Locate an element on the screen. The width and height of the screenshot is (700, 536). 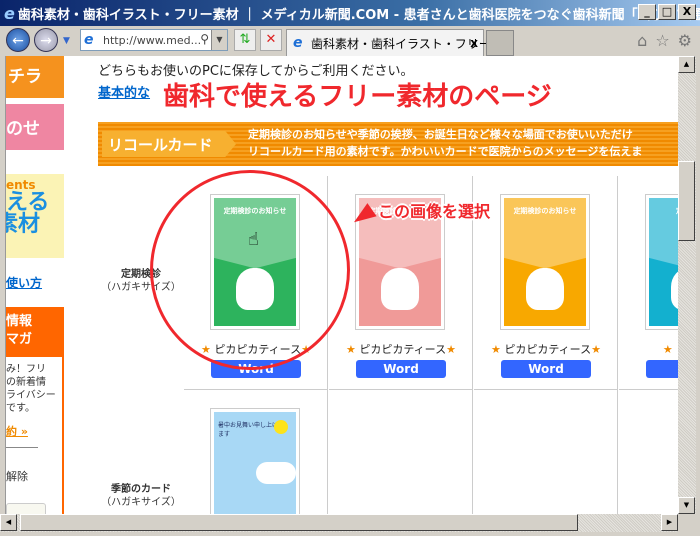
card-thumbnail: 定期検診のお知らせ is located at coordinates (545, 262).